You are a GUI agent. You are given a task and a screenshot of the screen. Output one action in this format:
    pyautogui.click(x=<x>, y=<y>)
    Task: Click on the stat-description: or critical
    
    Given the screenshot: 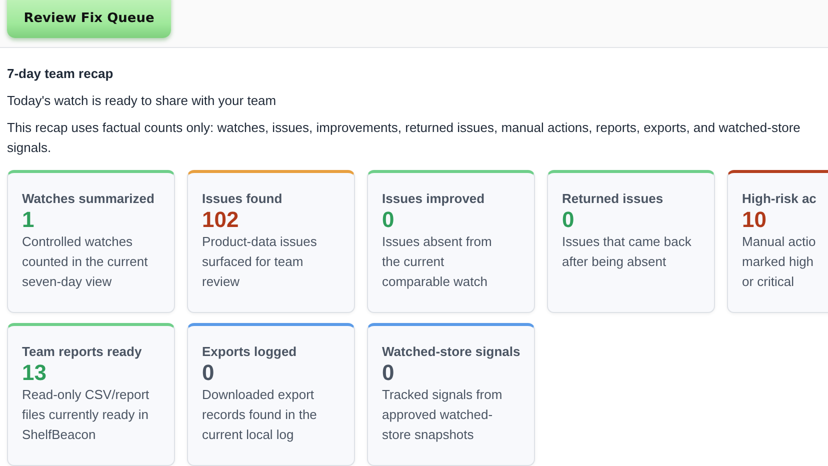 What is the action you would take?
    pyautogui.click(x=769, y=282)
    